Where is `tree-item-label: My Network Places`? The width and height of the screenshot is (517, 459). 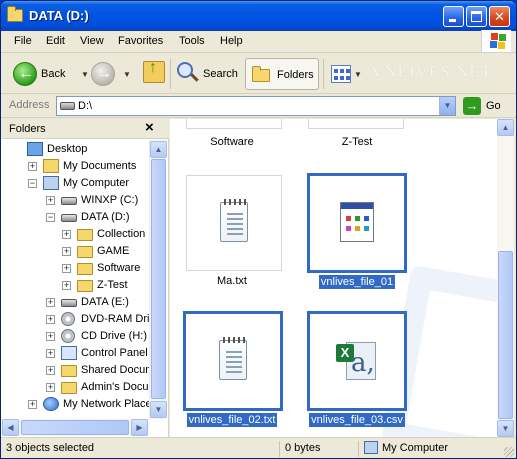 tree-item-label: My Network Places is located at coordinates (106, 404).